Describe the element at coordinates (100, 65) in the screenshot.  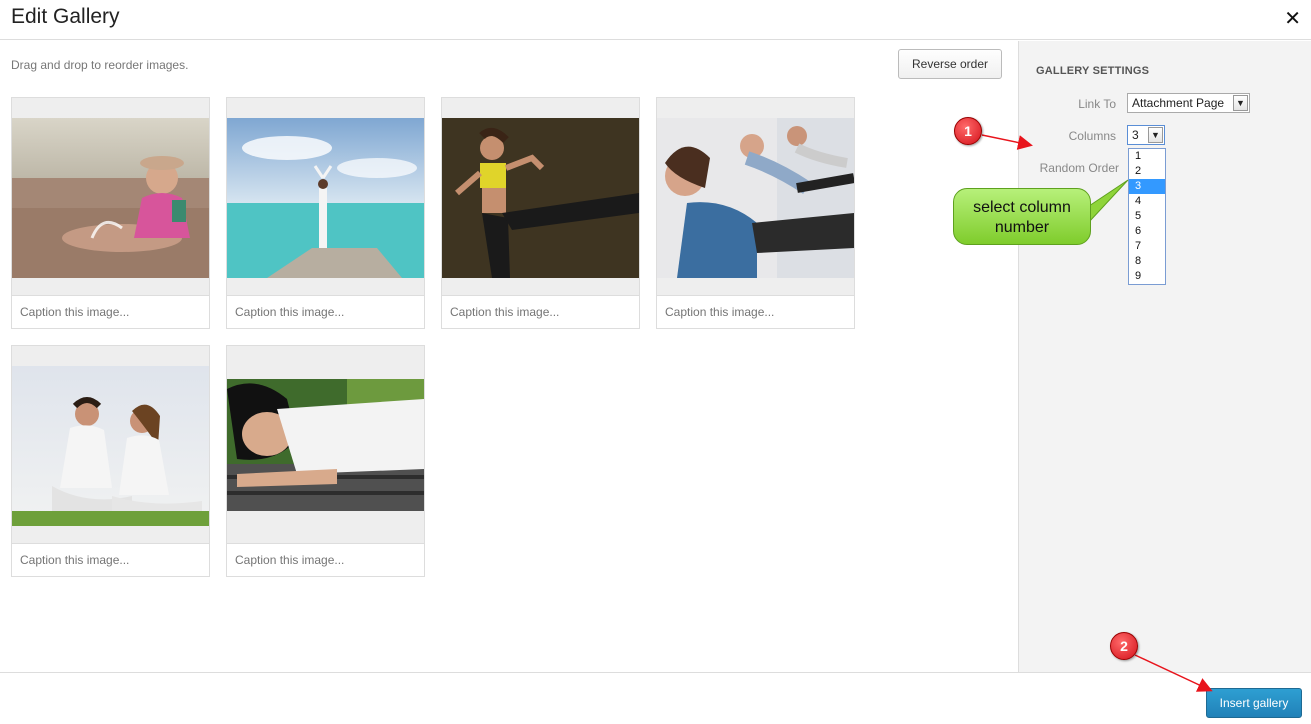
I see `reorder-instructions: Drag and drop to reorder images.` at that location.